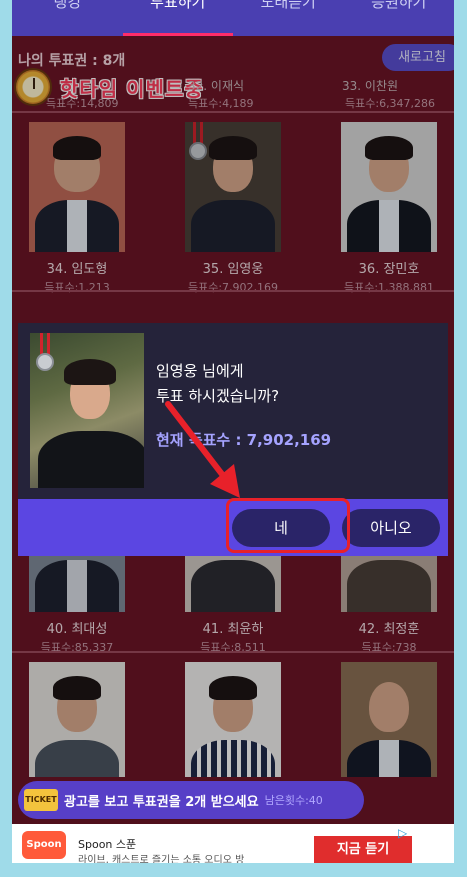 The width and height of the screenshot is (467, 877). I want to click on ticket-icon: TICKET, so click(41, 800).